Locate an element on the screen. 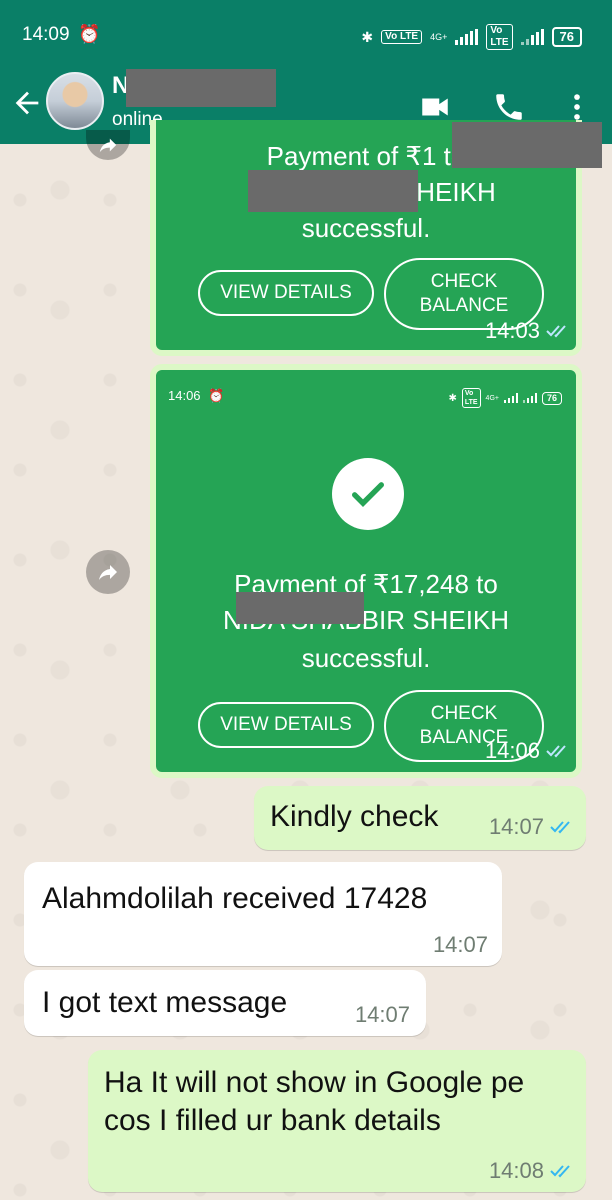  volte-badge-2: Vo LTE is located at coordinates (499, 37).